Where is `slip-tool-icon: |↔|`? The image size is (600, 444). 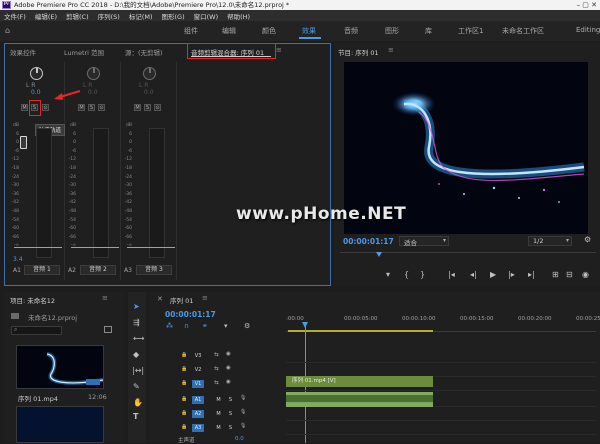
slip-tool-icon: |↔| is located at coordinates (138, 370).